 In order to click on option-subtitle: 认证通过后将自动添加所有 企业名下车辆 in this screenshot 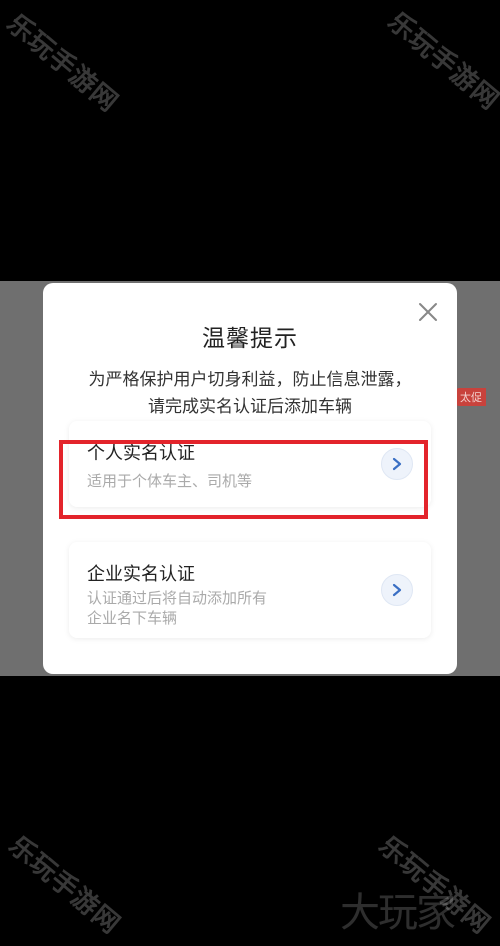, I will do `click(217, 608)`.